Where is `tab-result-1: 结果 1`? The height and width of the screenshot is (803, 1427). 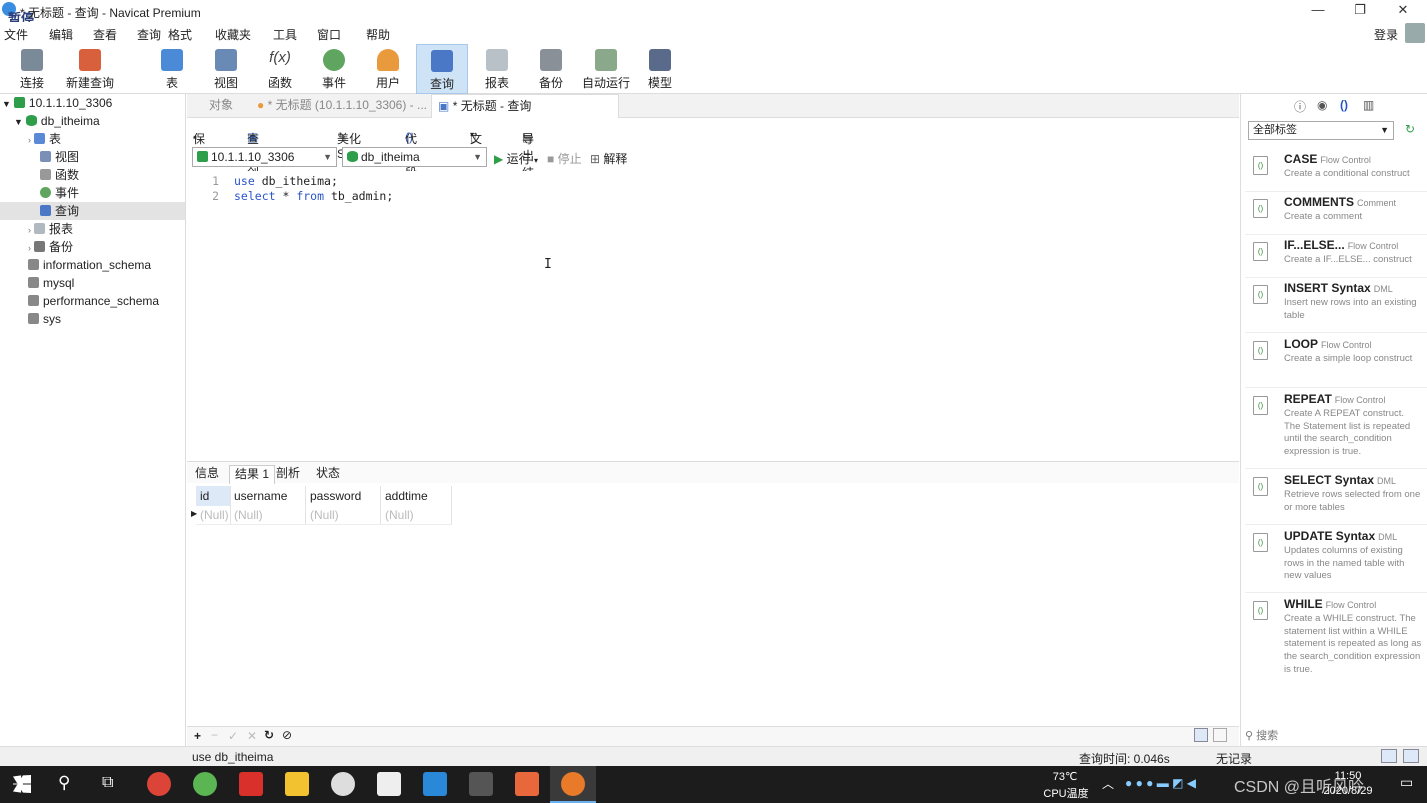 tab-result-1: 结果 1 is located at coordinates (252, 474).